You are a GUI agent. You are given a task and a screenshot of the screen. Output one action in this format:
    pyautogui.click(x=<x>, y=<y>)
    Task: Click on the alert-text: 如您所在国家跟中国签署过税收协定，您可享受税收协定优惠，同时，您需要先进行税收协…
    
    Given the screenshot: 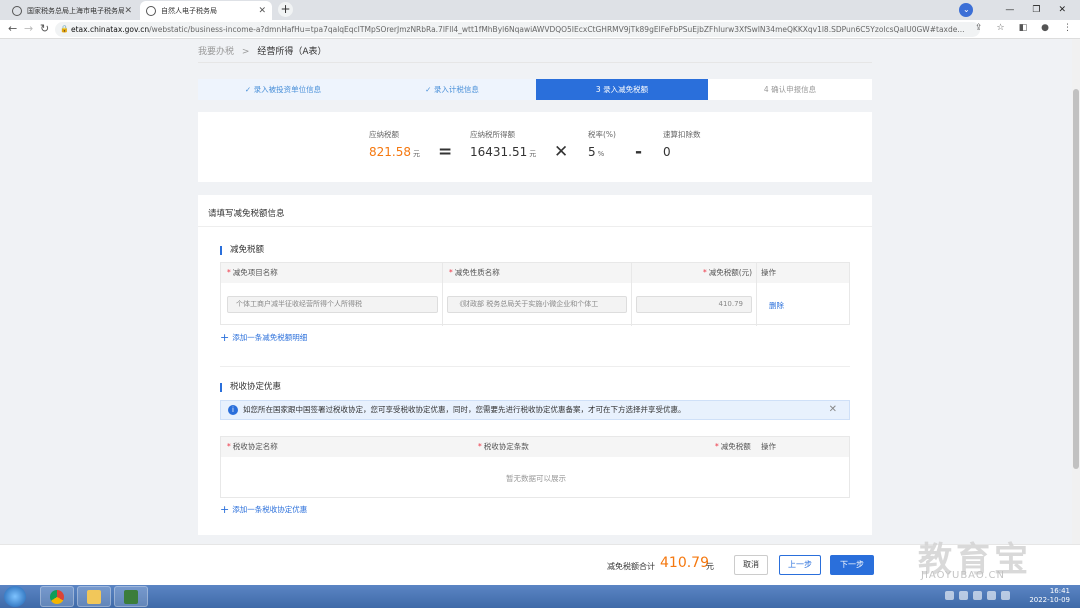 What is the action you would take?
    pyautogui.click(x=464, y=409)
    